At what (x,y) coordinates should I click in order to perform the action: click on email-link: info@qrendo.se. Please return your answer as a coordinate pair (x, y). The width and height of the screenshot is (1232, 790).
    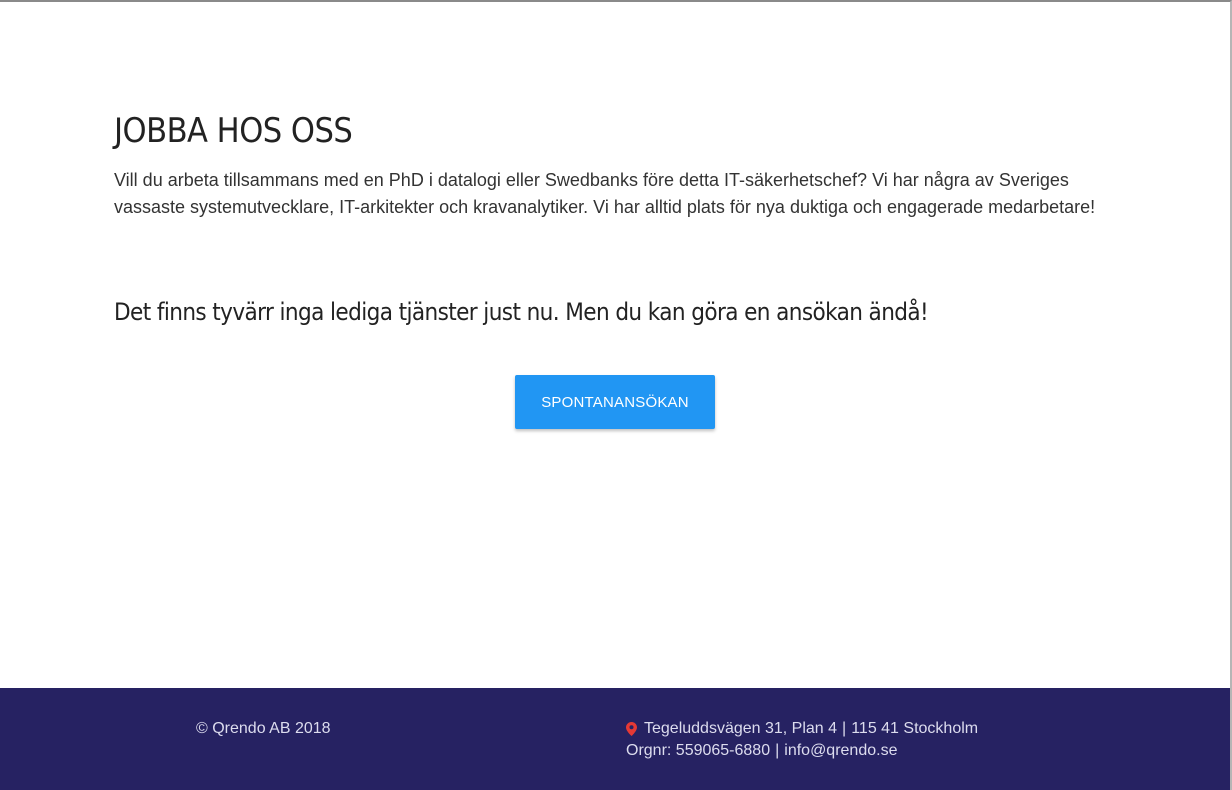
    Looking at the image, I should click on (840, 751).